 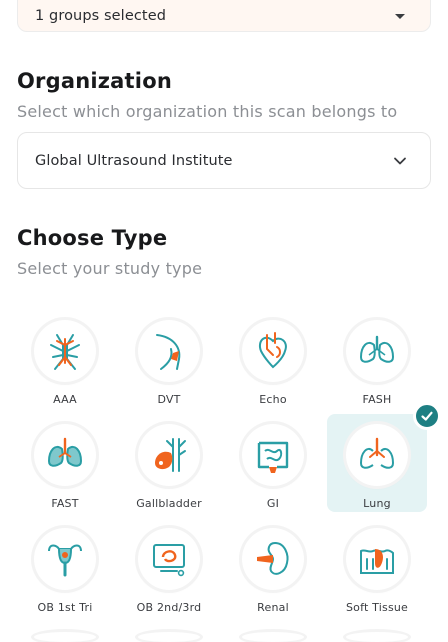 What do you see at coordinates (168, 352) in the screenshot?
I see `dvt-icon` at bounding box center [168, 352].